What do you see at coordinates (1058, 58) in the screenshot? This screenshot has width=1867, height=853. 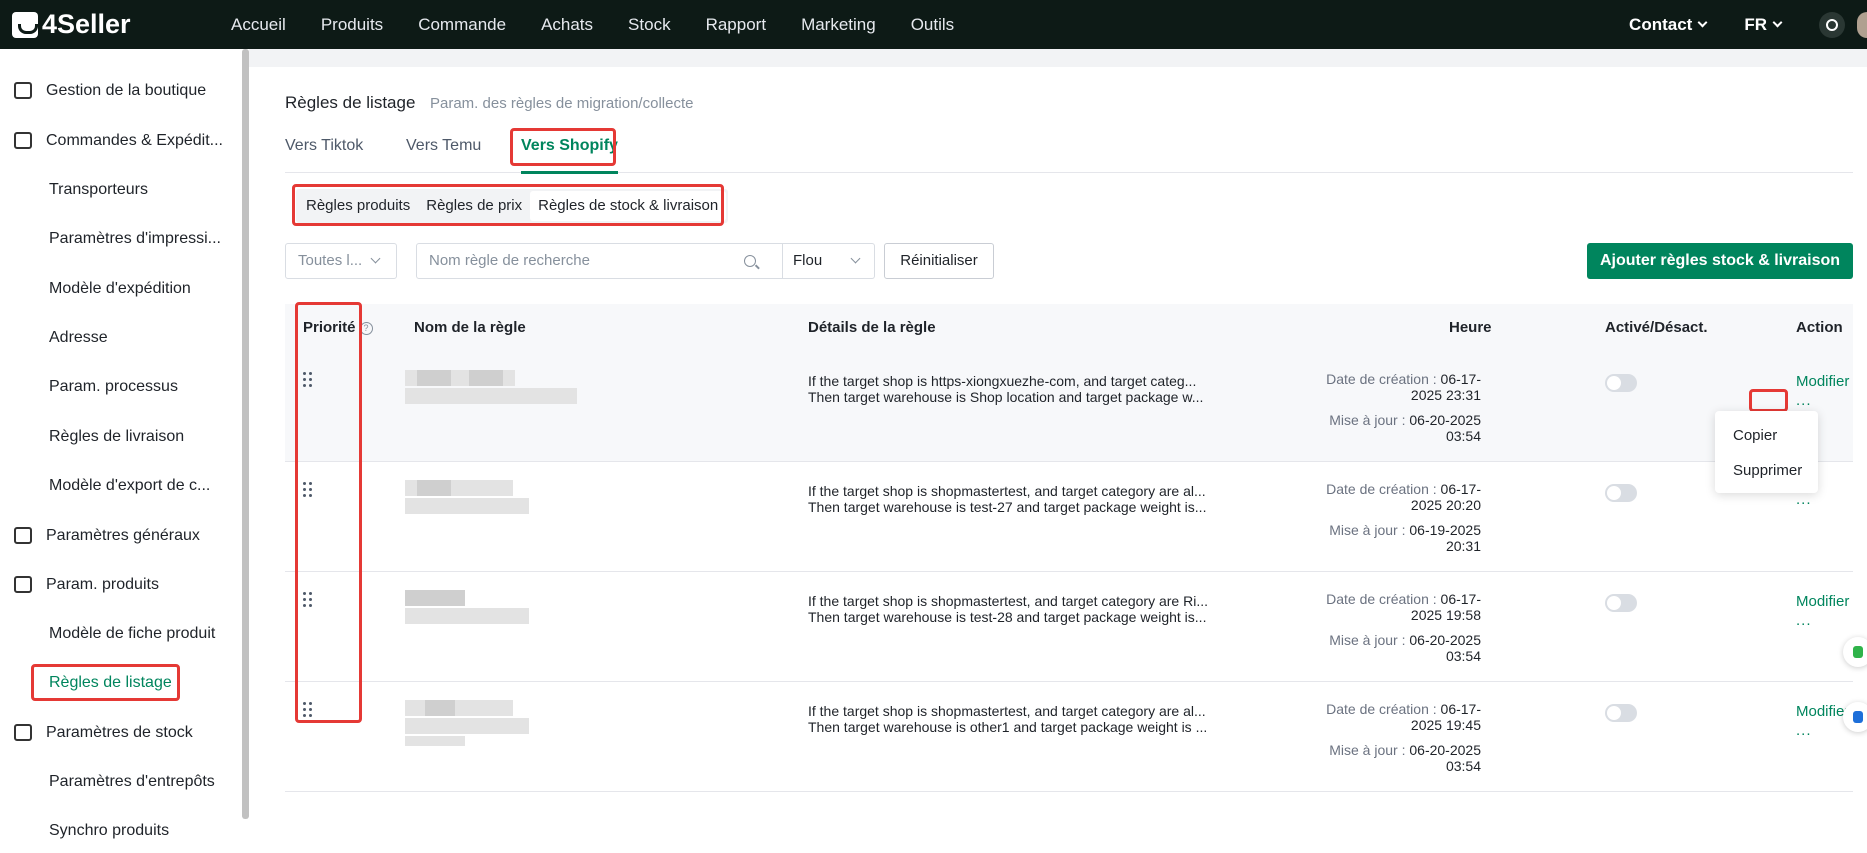 I see `content-gap` at bounding box center [1058, 58].